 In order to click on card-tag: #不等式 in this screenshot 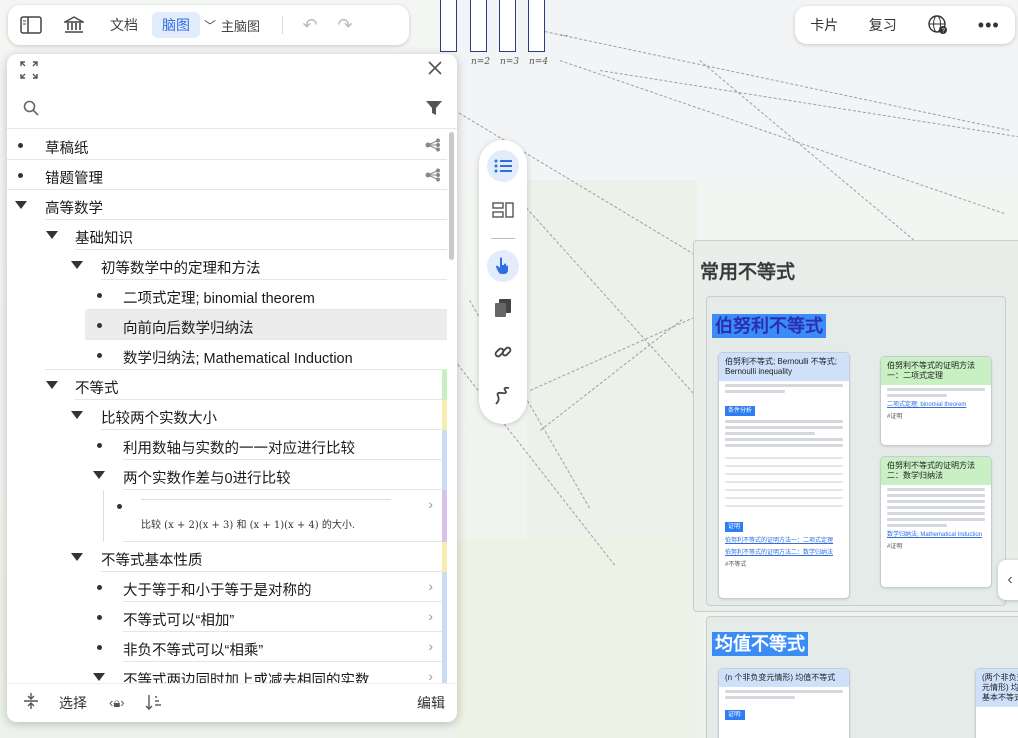, I will do `click(736, 565)`.